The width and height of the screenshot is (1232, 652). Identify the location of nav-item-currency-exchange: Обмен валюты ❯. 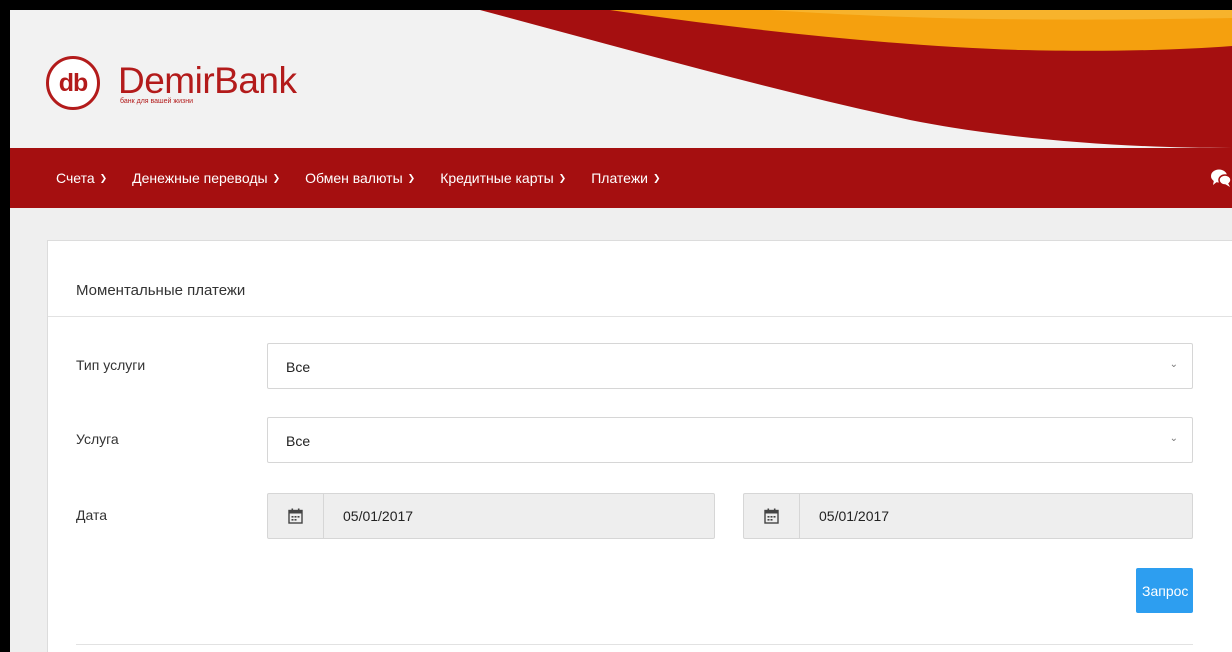
(360, 178).